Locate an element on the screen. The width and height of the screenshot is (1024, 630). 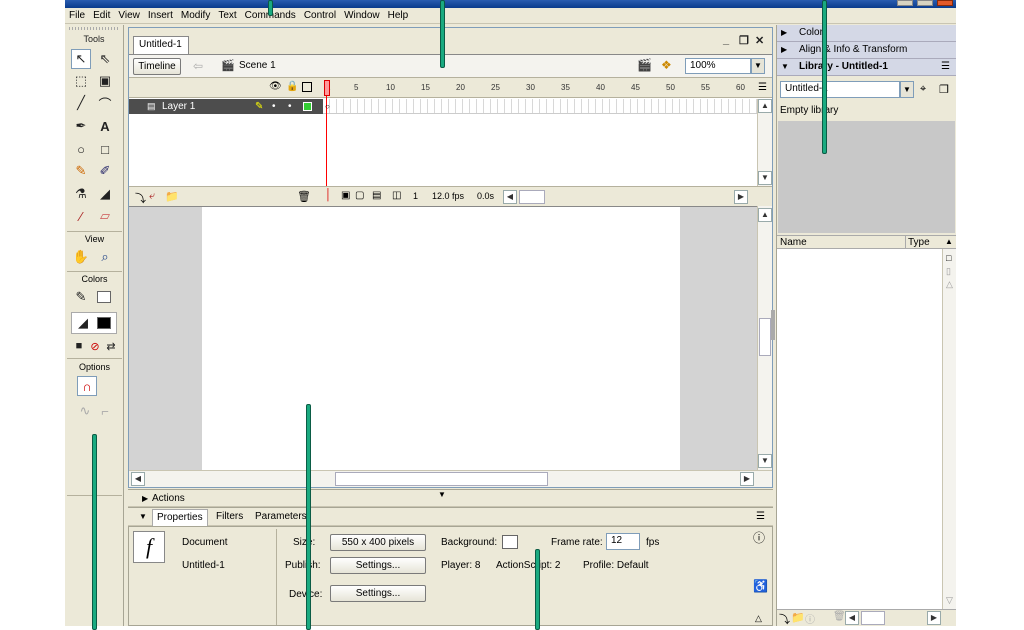
stage-vscroll-thumb is located at coordinates (765, 337).